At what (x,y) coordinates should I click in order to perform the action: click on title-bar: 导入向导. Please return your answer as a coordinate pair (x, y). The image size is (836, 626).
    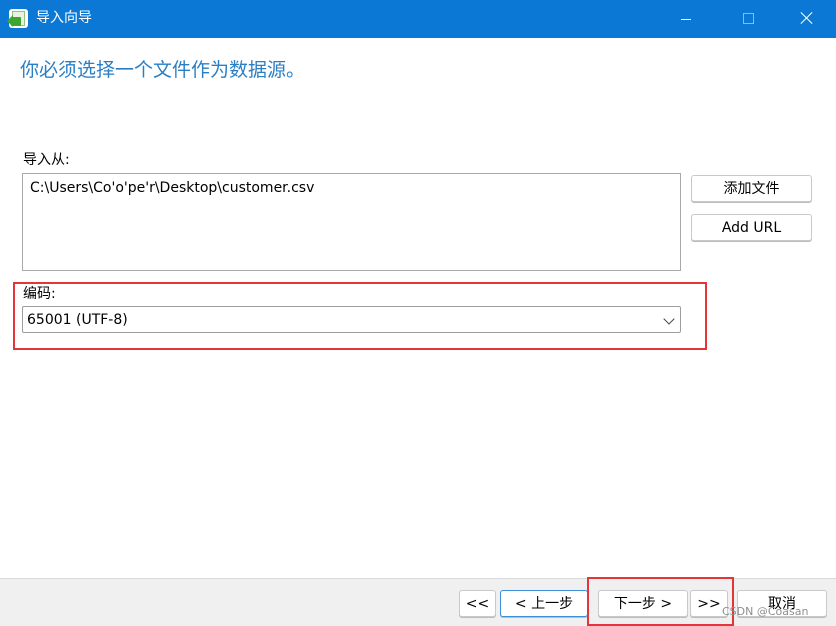
    Looking at the image, I should click on (418, 19).